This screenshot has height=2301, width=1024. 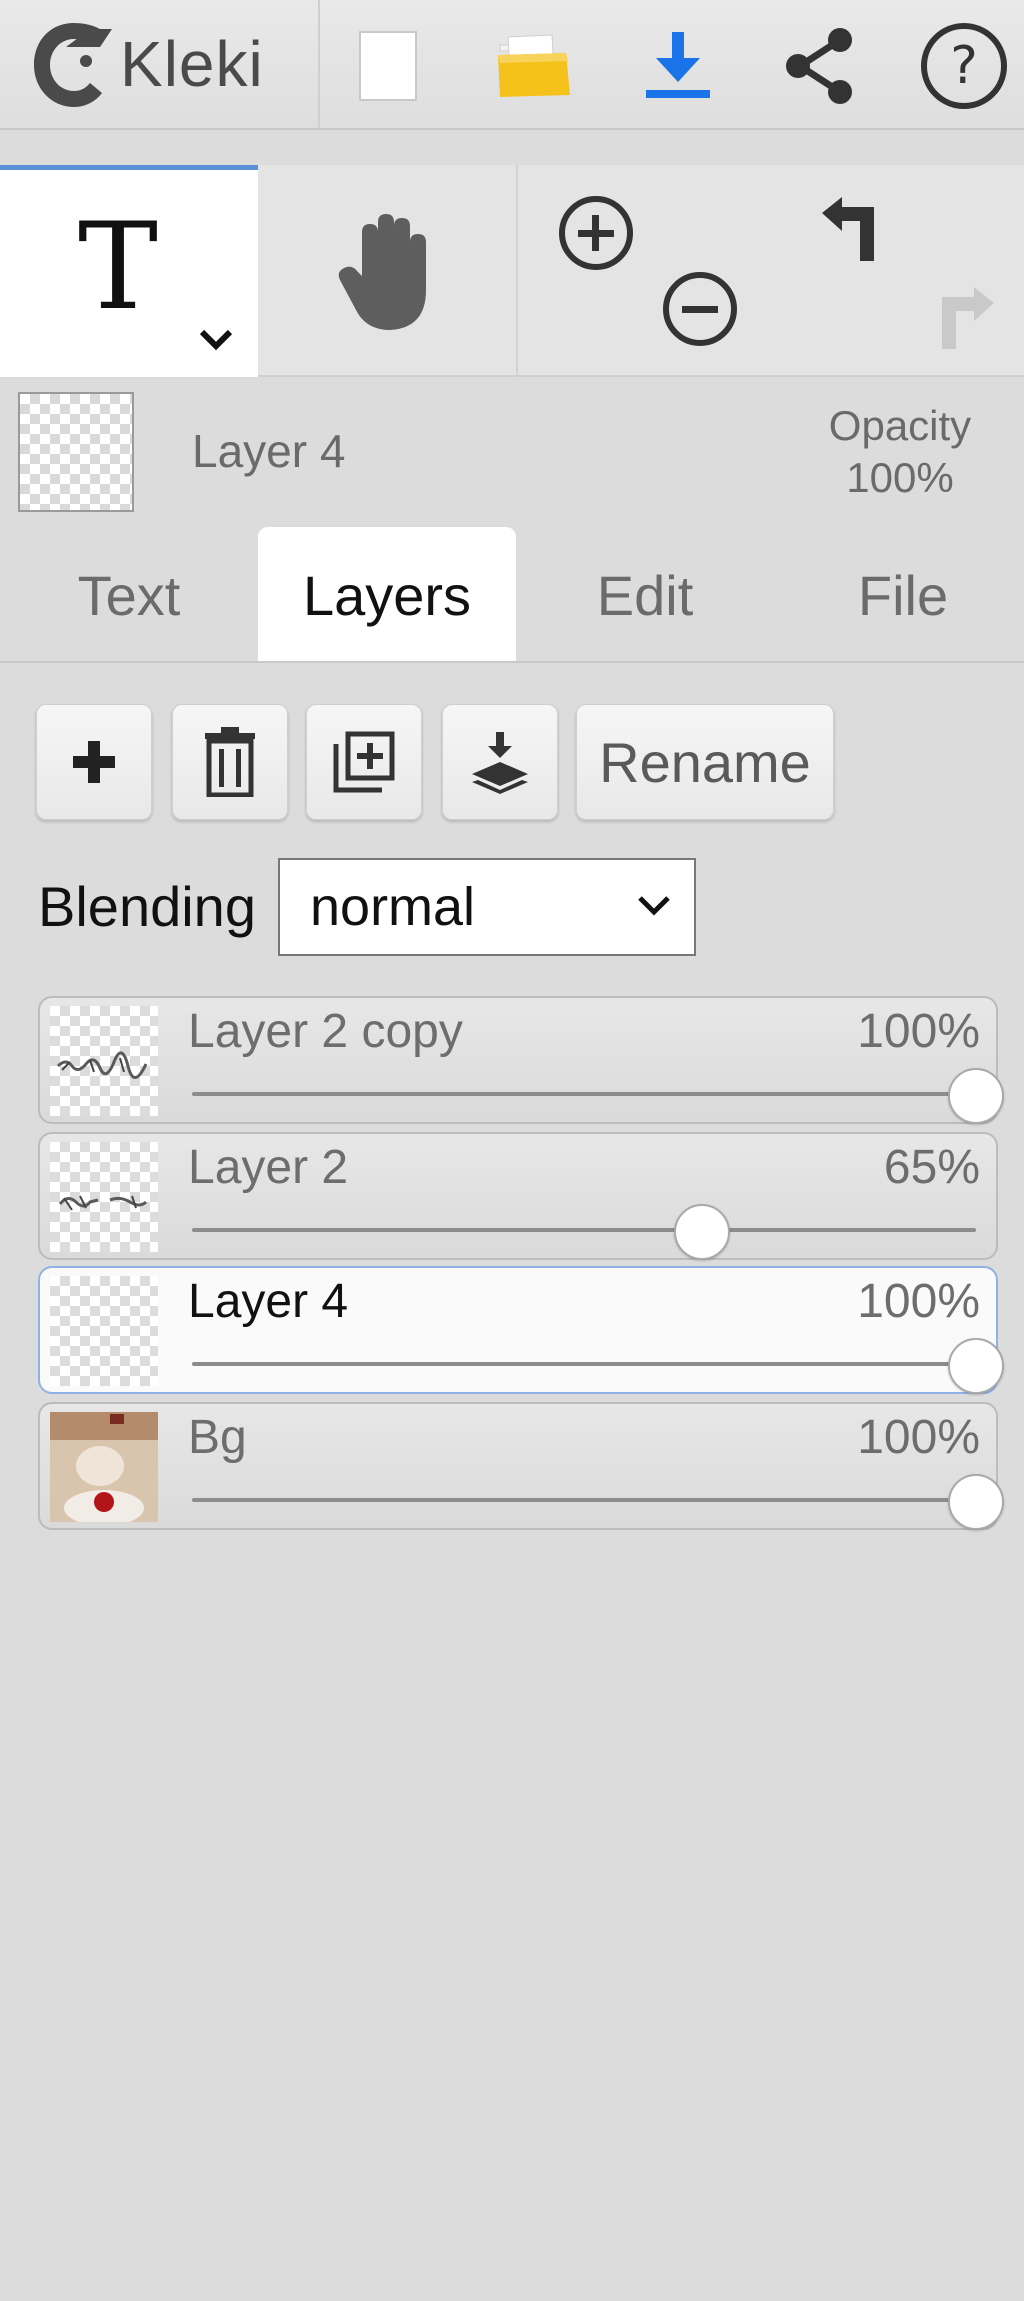 I want to click on layer-opacity-value: 65%, so click(x=931, y=1167).